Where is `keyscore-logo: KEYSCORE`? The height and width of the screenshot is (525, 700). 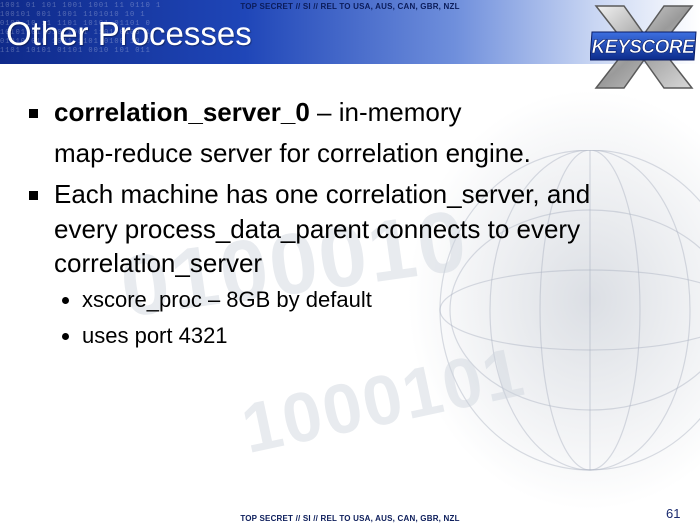
keyscore-logo: KEYSCORE is located at coordinates (643, 47).